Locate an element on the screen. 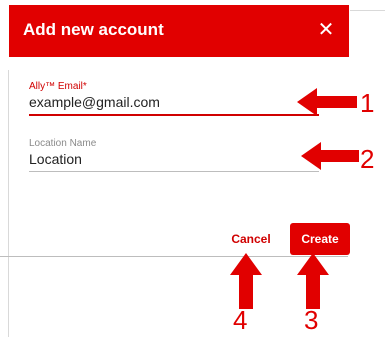 This screenshot has height=337, width=385. email-field: Ally™ Email* example@gmail.com is located at coordinates (174, 99).